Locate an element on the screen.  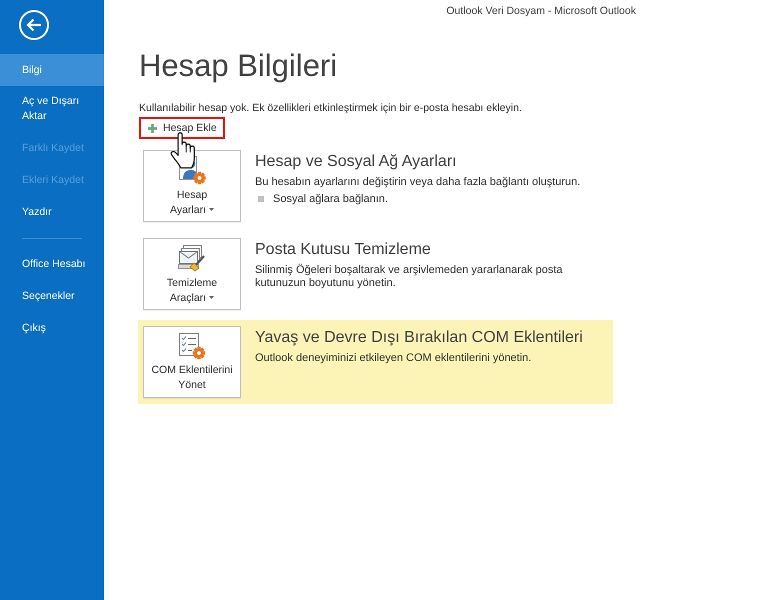
sidebar-item: Farklı Kaydet is located at coordinates (53, 148).